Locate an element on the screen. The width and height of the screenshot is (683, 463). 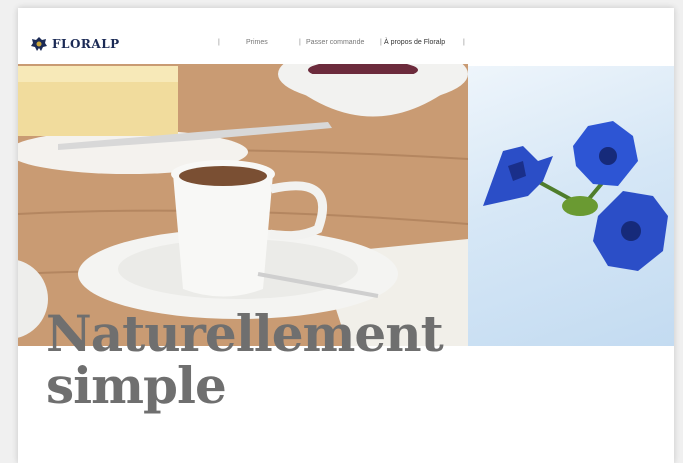
nav-item-about: À propos de Floralp is located at coordinates (414, 42).